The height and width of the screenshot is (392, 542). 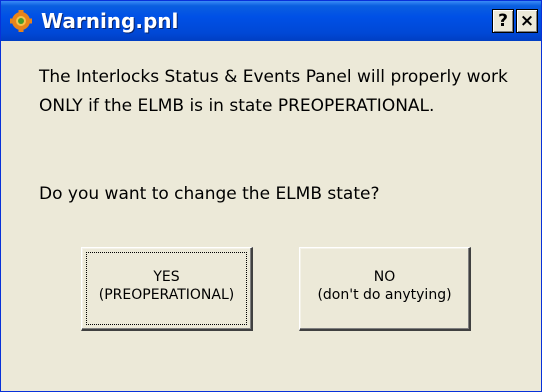 I want to click on yes-button-sublabel: (PREOPERATIONAL), so click(x=166, y=295).